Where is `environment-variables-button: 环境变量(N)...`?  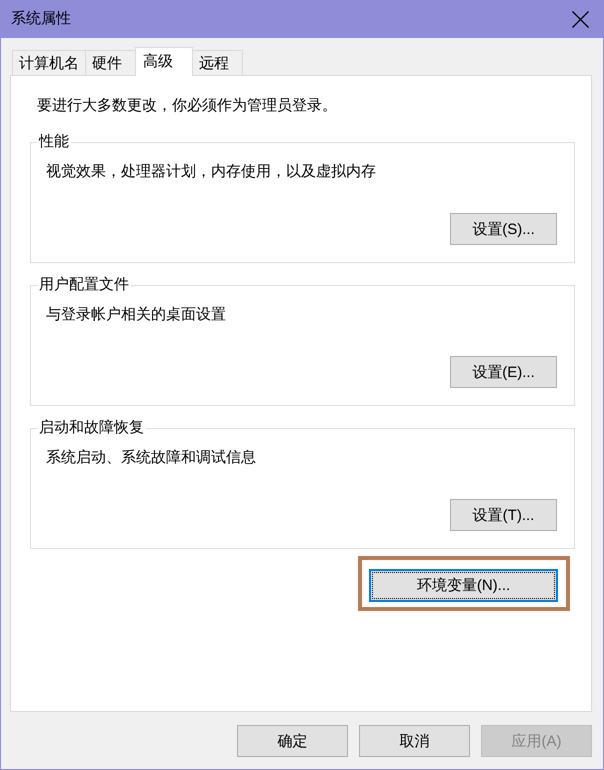 environment-variables-button: 环境变量(N)... is located at coordinates (463, 585).